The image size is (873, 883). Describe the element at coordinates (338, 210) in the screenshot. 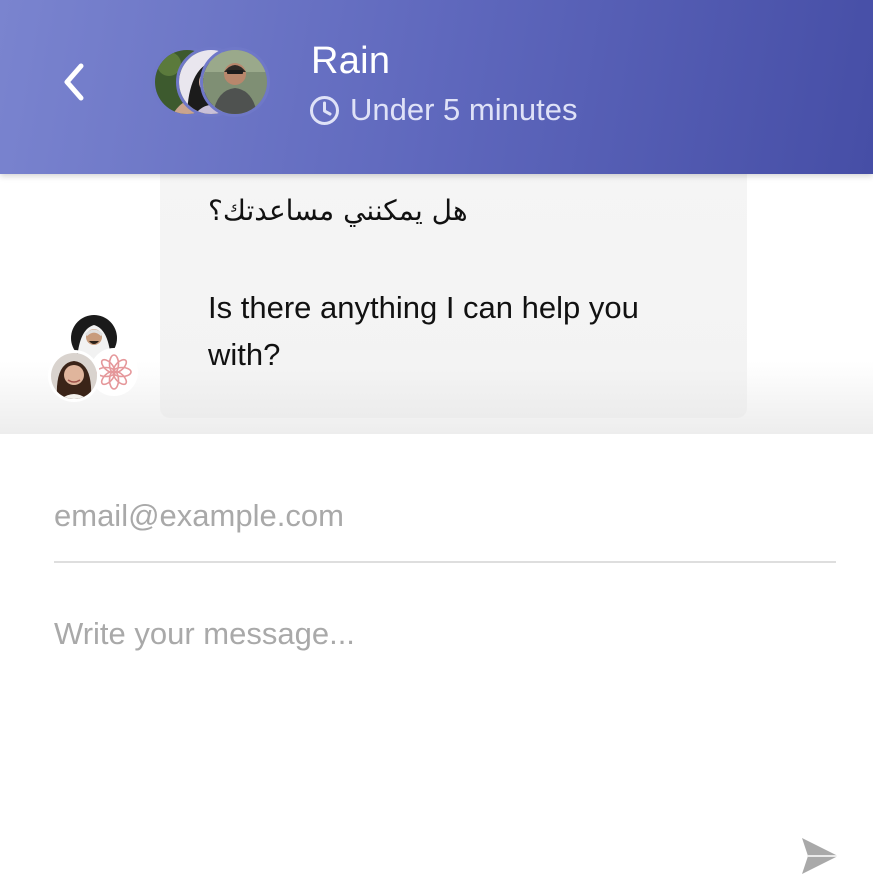

I see `message-text-arabic: هل يمكنني مساعدتك؟` at that location.